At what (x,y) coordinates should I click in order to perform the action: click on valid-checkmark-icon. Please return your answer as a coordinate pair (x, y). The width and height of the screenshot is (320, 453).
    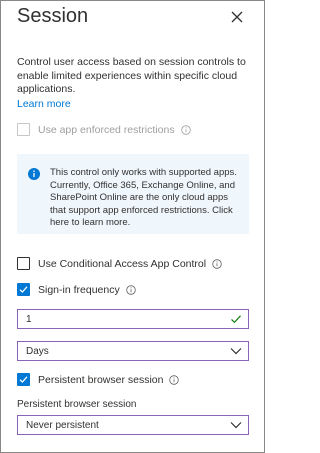
    Looking at the image, I should click on (236, 319).